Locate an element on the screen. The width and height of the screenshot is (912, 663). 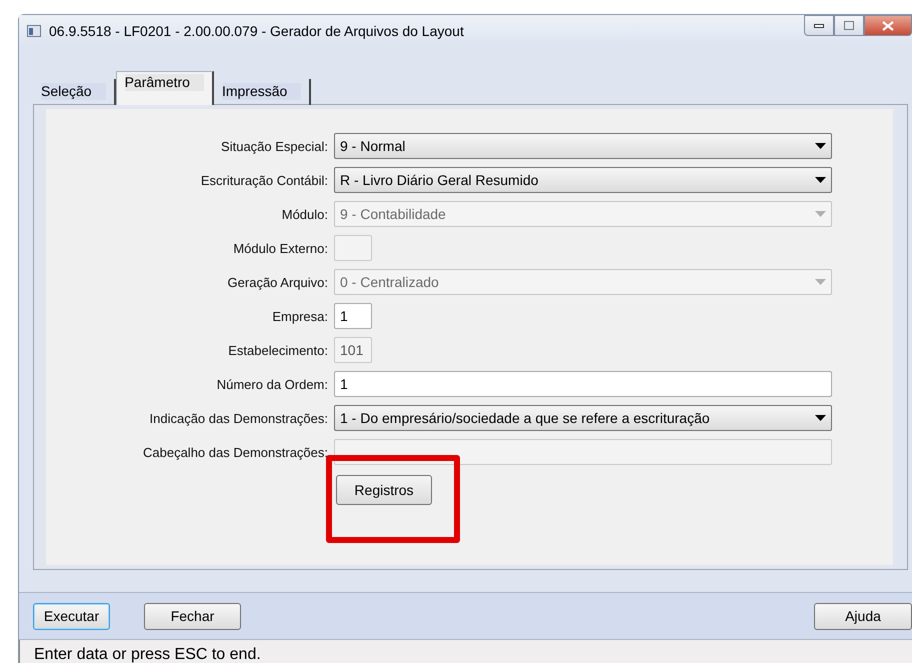
dropdown-field: 9 - Normal is located at coordinates (583, 146).